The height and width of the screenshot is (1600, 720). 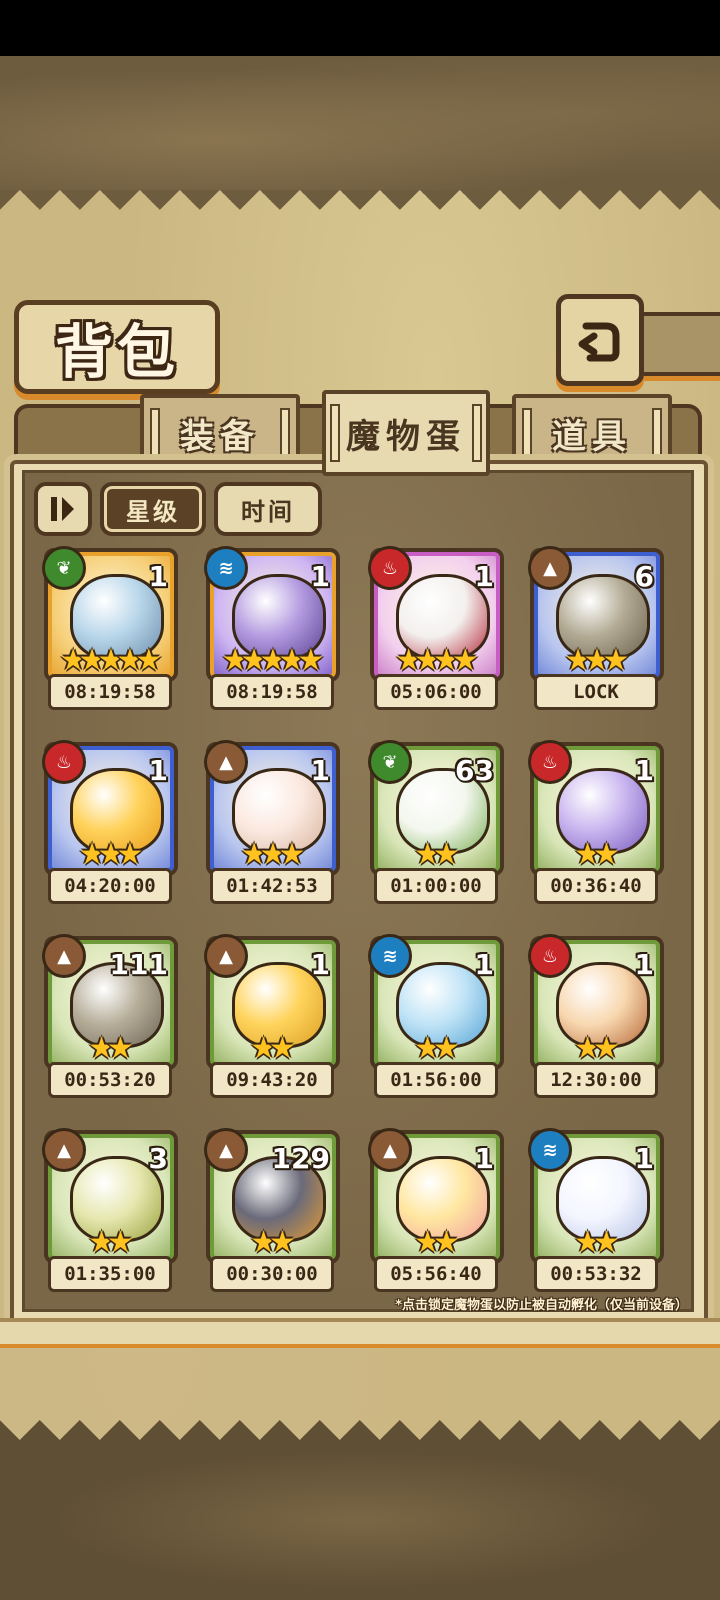 I want to click on egg-card: ▲ 1 ★★★, so click(x=272, y=808).